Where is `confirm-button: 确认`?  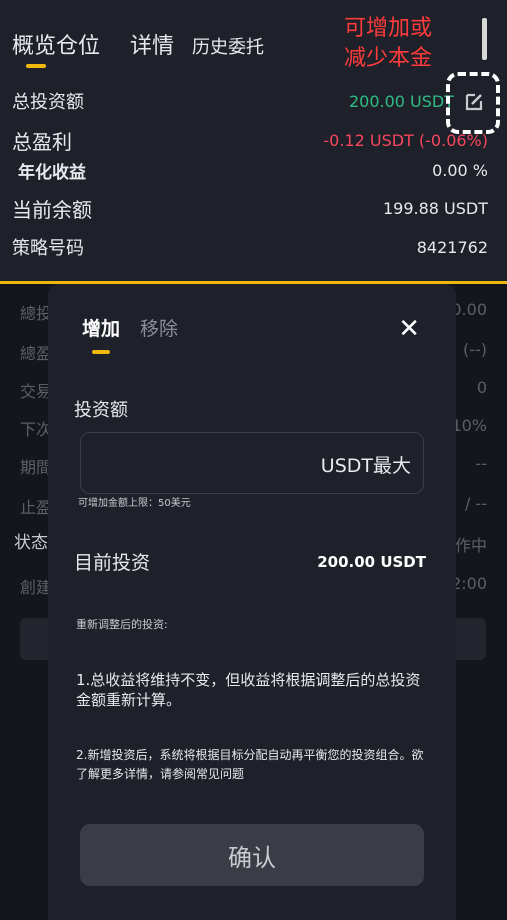 confirm-button: 确认 is located at coordinates (252, 855).